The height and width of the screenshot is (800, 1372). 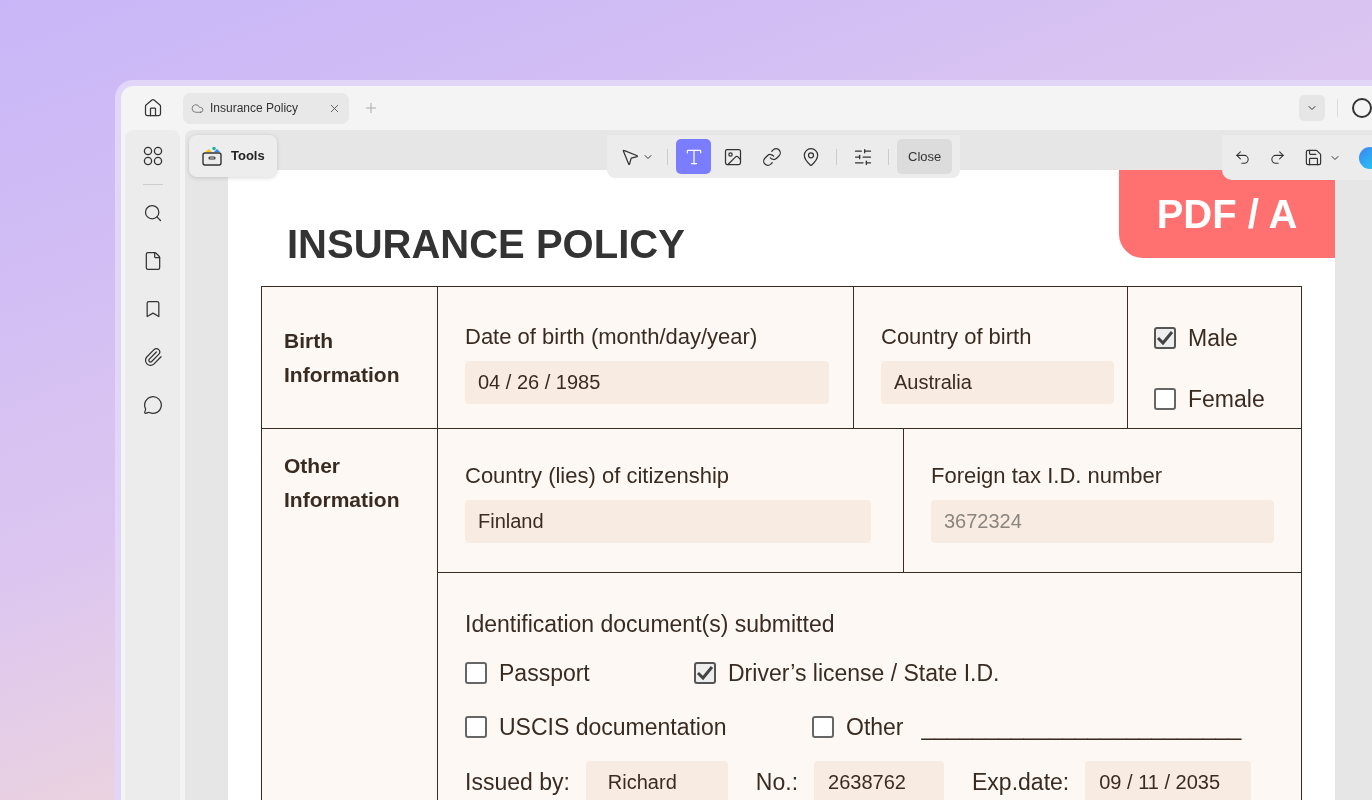 I want to click on input-field: Richard, so click(x=656, y=780).